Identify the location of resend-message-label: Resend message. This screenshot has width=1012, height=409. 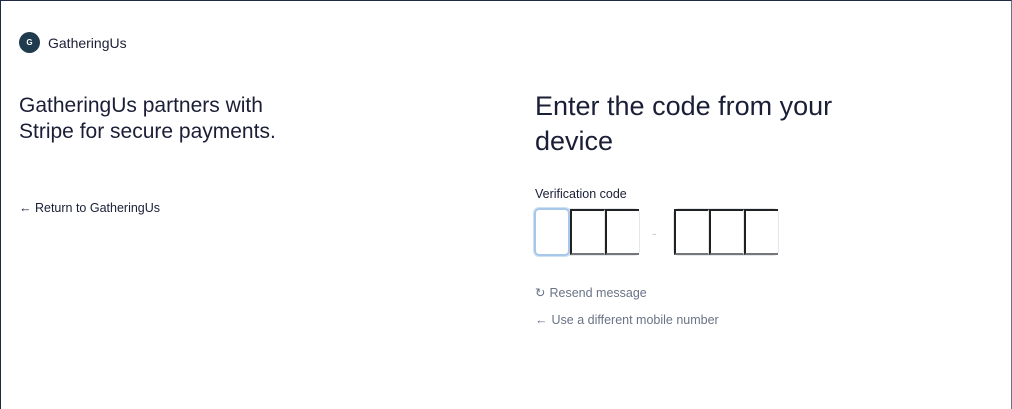
(598, 292).